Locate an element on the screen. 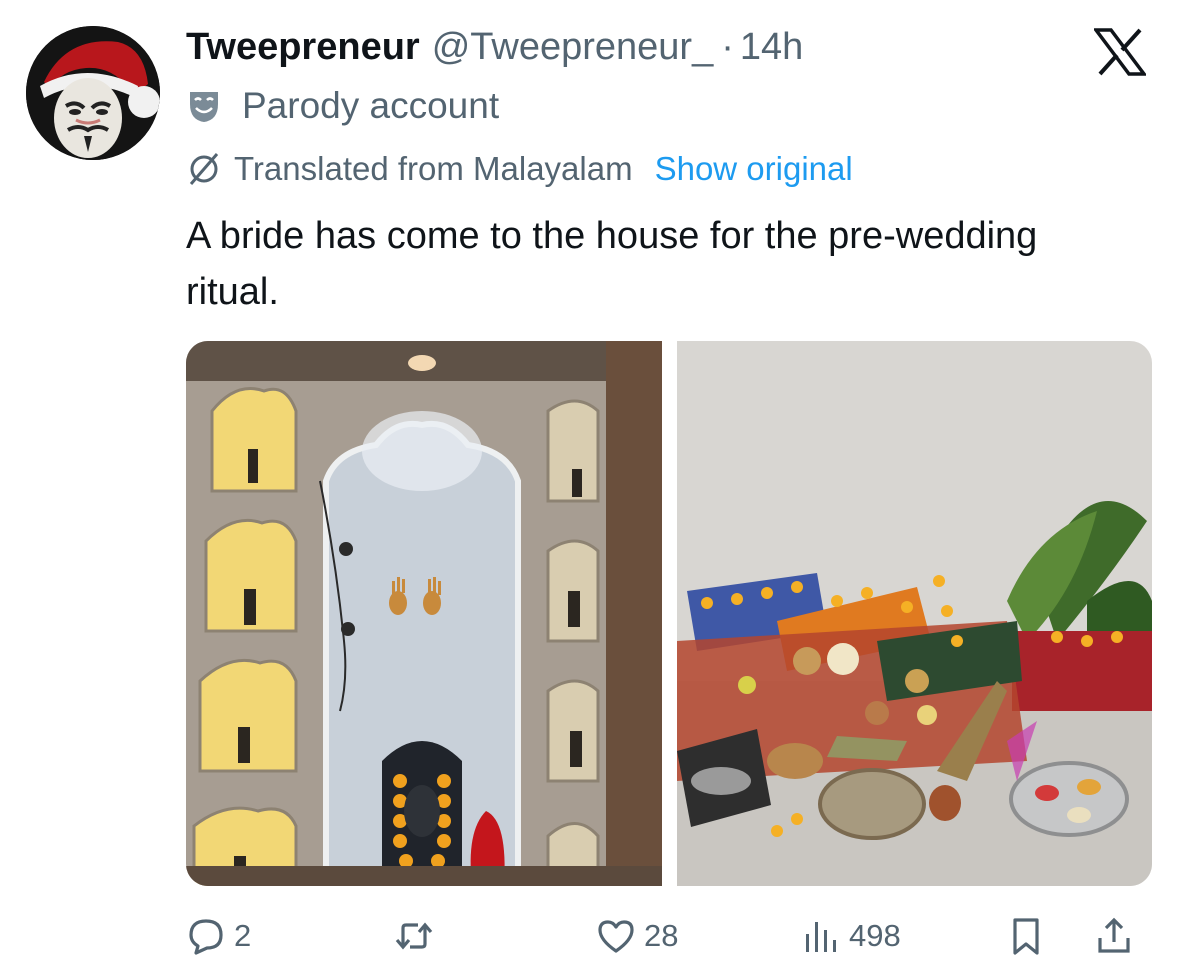 The image size is (1179, 971). reply-button: 2 is located at coordinates (218, 936).